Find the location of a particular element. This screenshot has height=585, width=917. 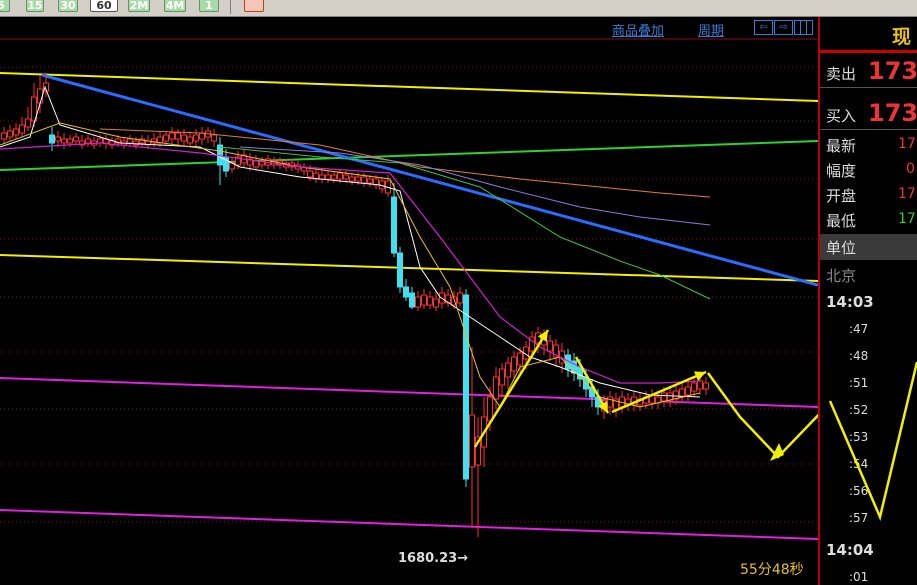

layout-toggle-icon is located at coordinates (803, 27).